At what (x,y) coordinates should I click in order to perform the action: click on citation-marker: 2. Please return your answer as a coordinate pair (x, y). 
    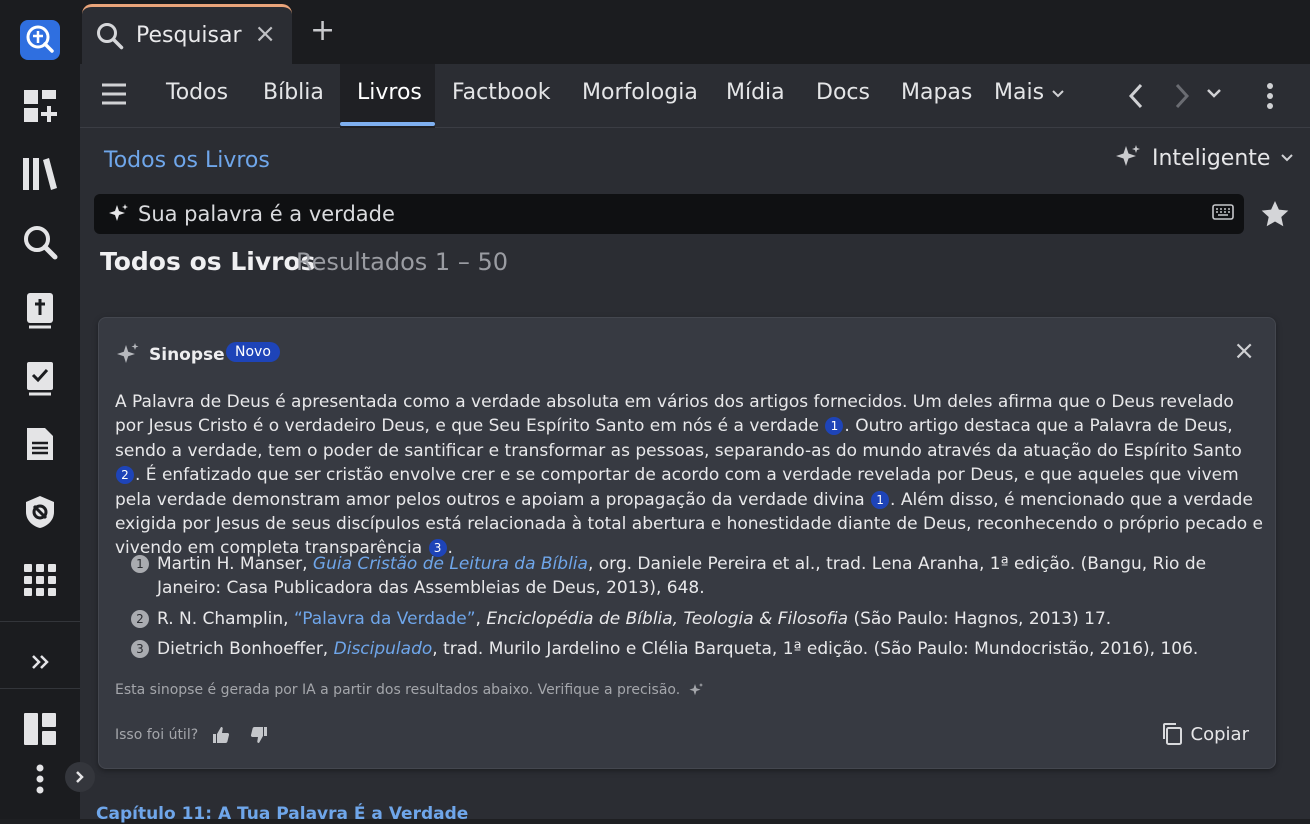
    Looking at the image, I should click on (125, 475).